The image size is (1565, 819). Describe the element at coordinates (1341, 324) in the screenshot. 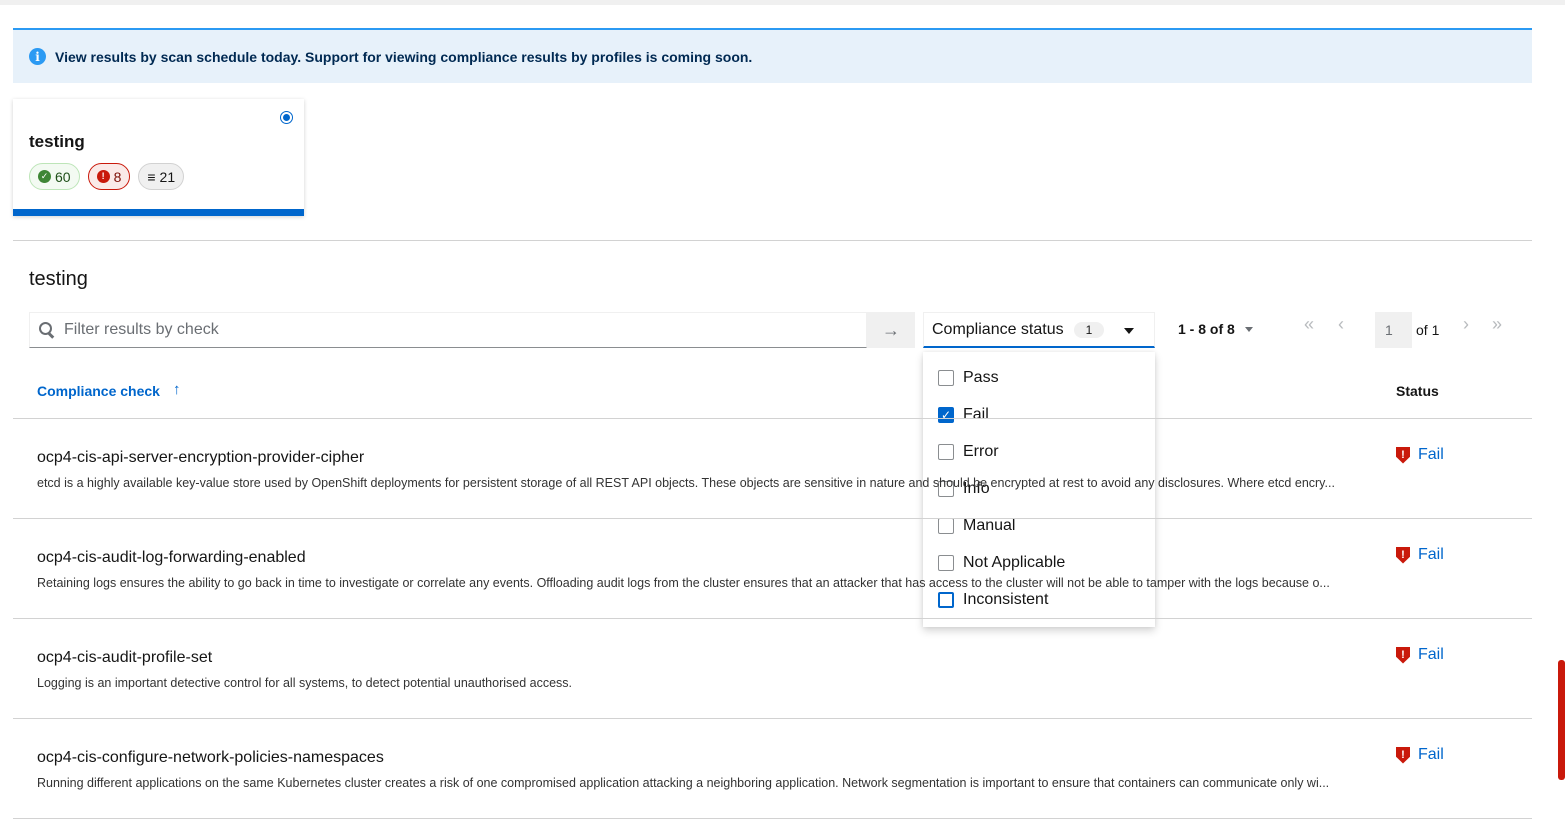

I see `previous-page-icon: ‹` at that location.